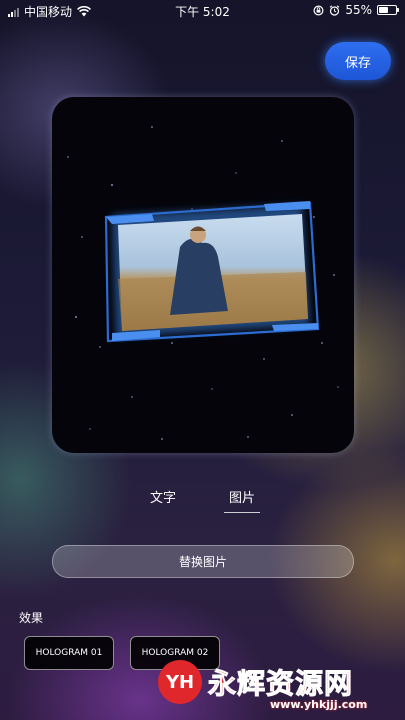 The image size is (405, 720). Describe the element at coordinates (318, 10) in the screenshot. I see `orientation-lock-icon` at that location.